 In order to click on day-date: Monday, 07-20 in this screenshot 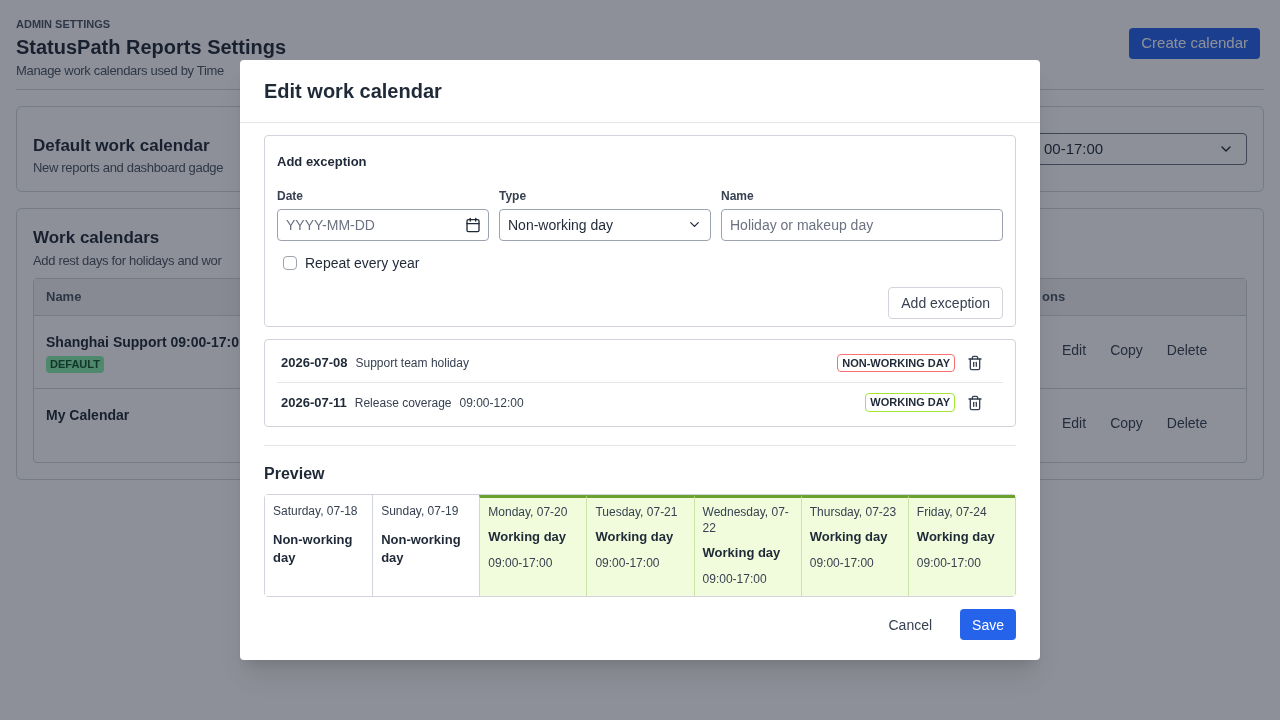, I will do `click(528, 512)`.